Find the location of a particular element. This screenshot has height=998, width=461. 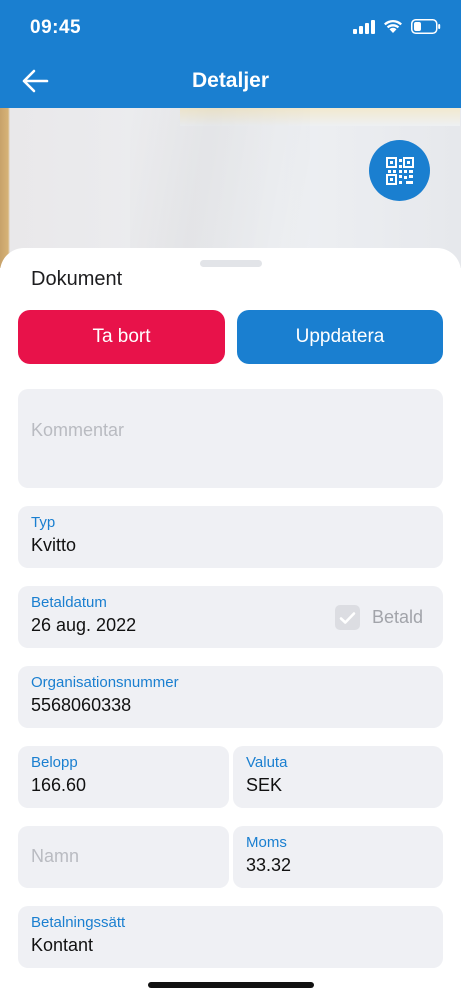

type-field: Typ Kvitto is located at coordinates (230, 537).